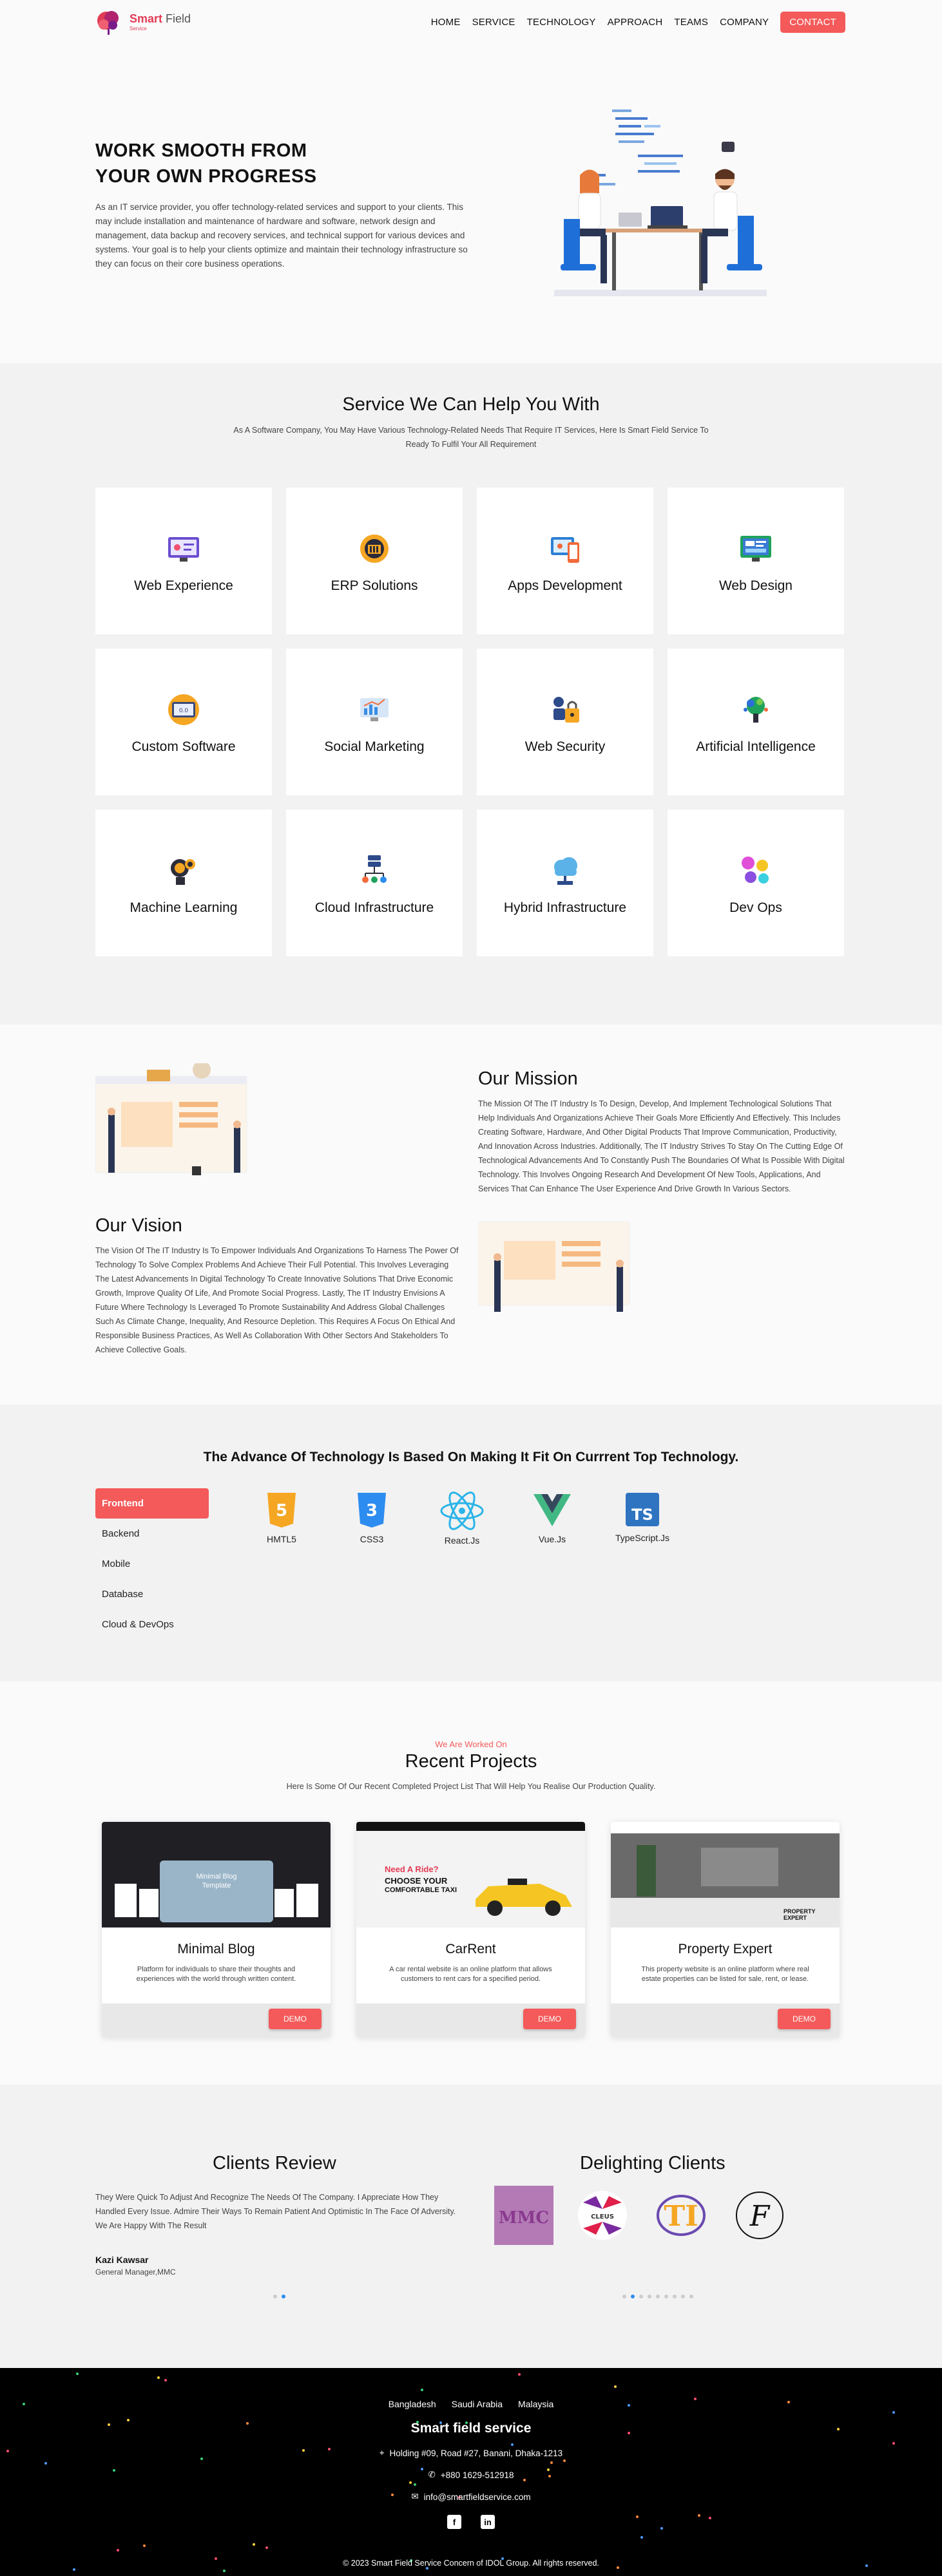  I want to click on mmc-logo-text: MMC, so click(524, 2218).